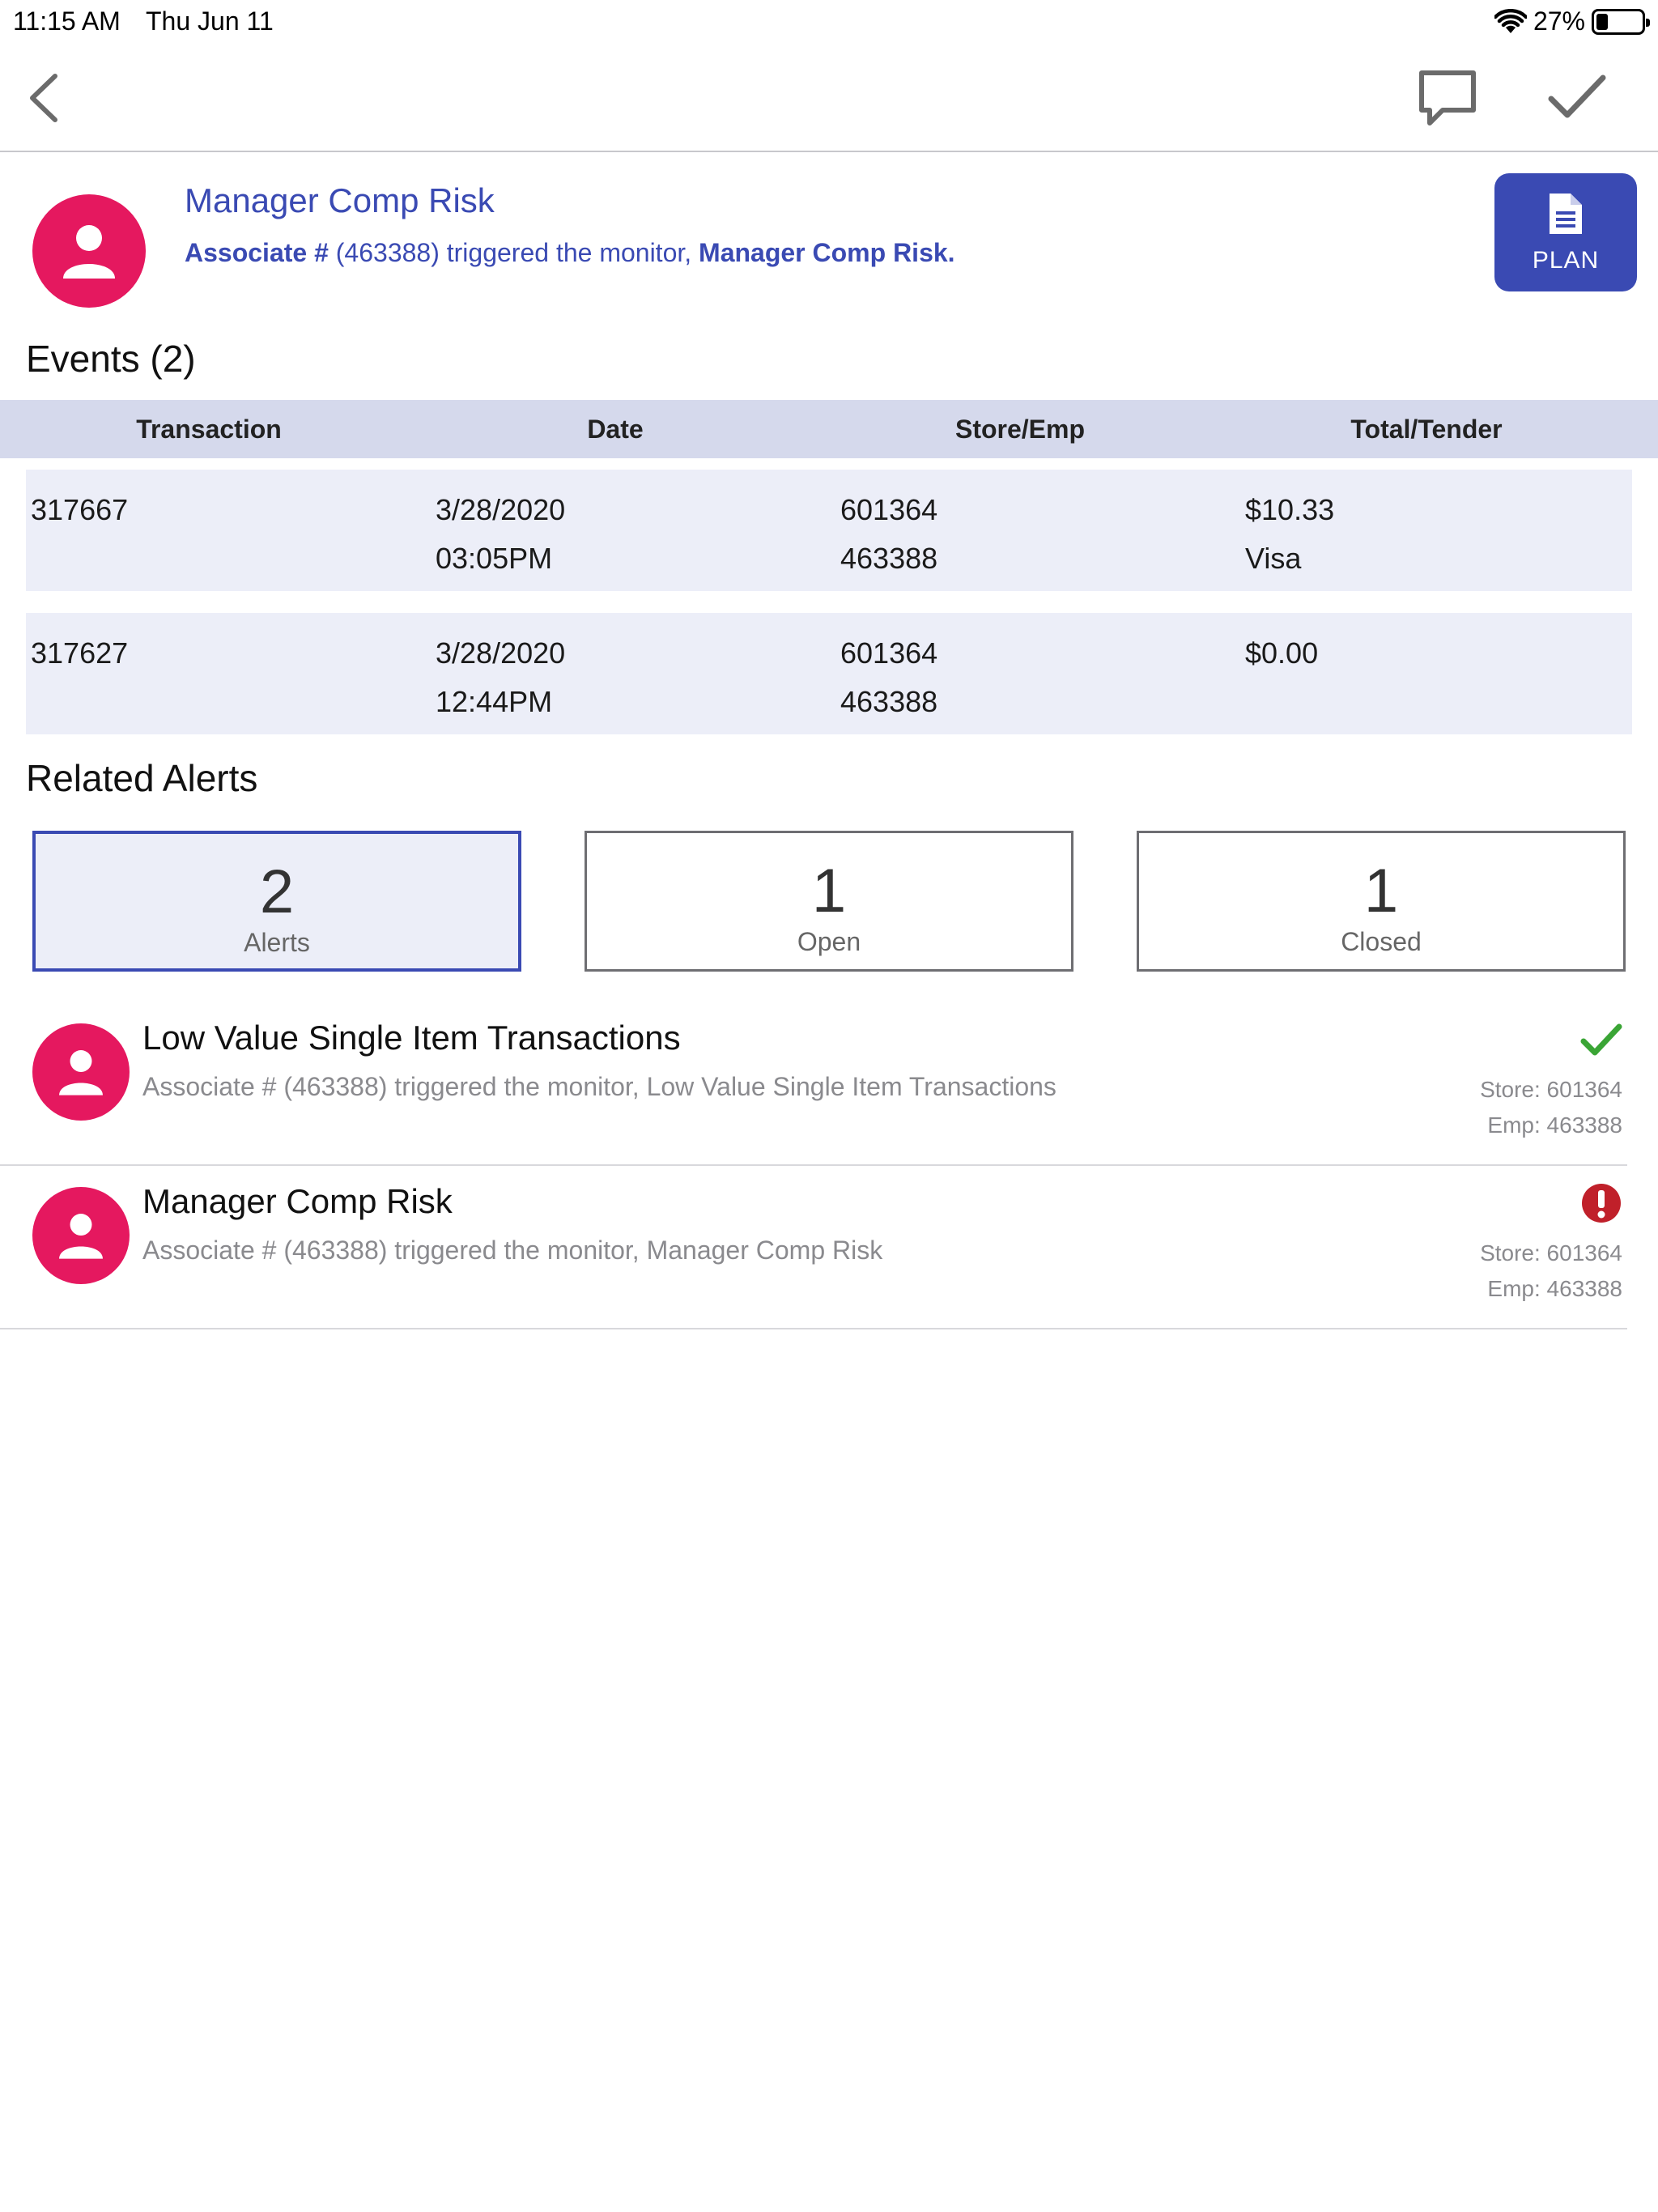 The image size is (1658, 2212). Describe the element at coordinates (500, 678) in the screenshot. I see `cell-date: 3/28/2020 12:44PM` at that location.